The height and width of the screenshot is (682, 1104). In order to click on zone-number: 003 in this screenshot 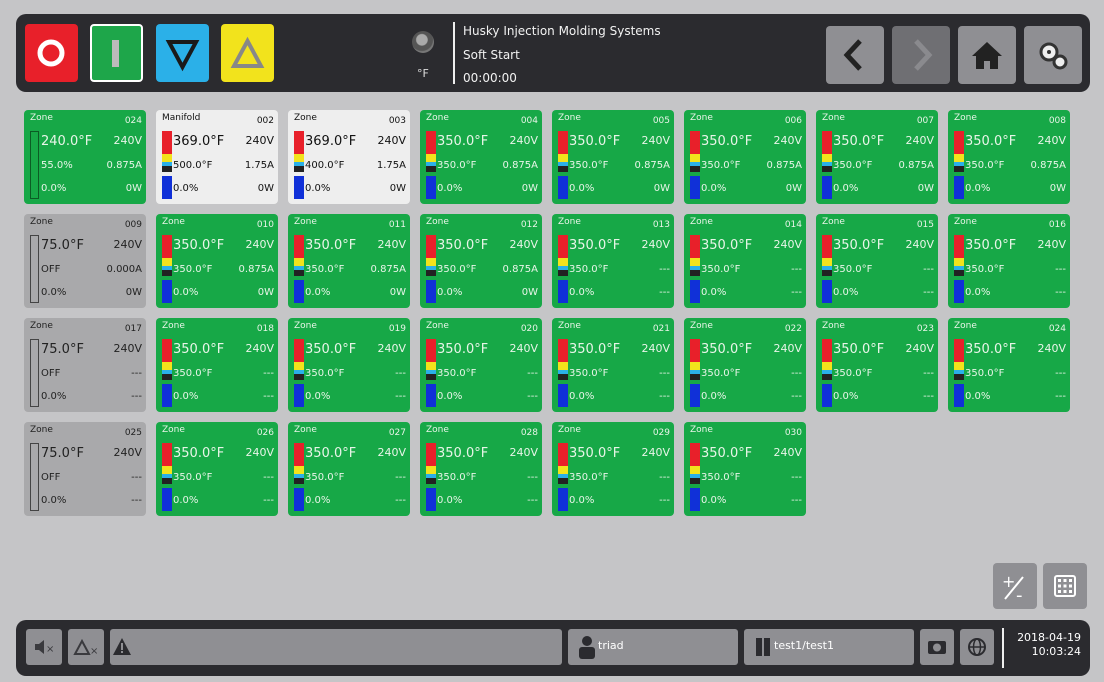, I will do `click(397, 121)`.